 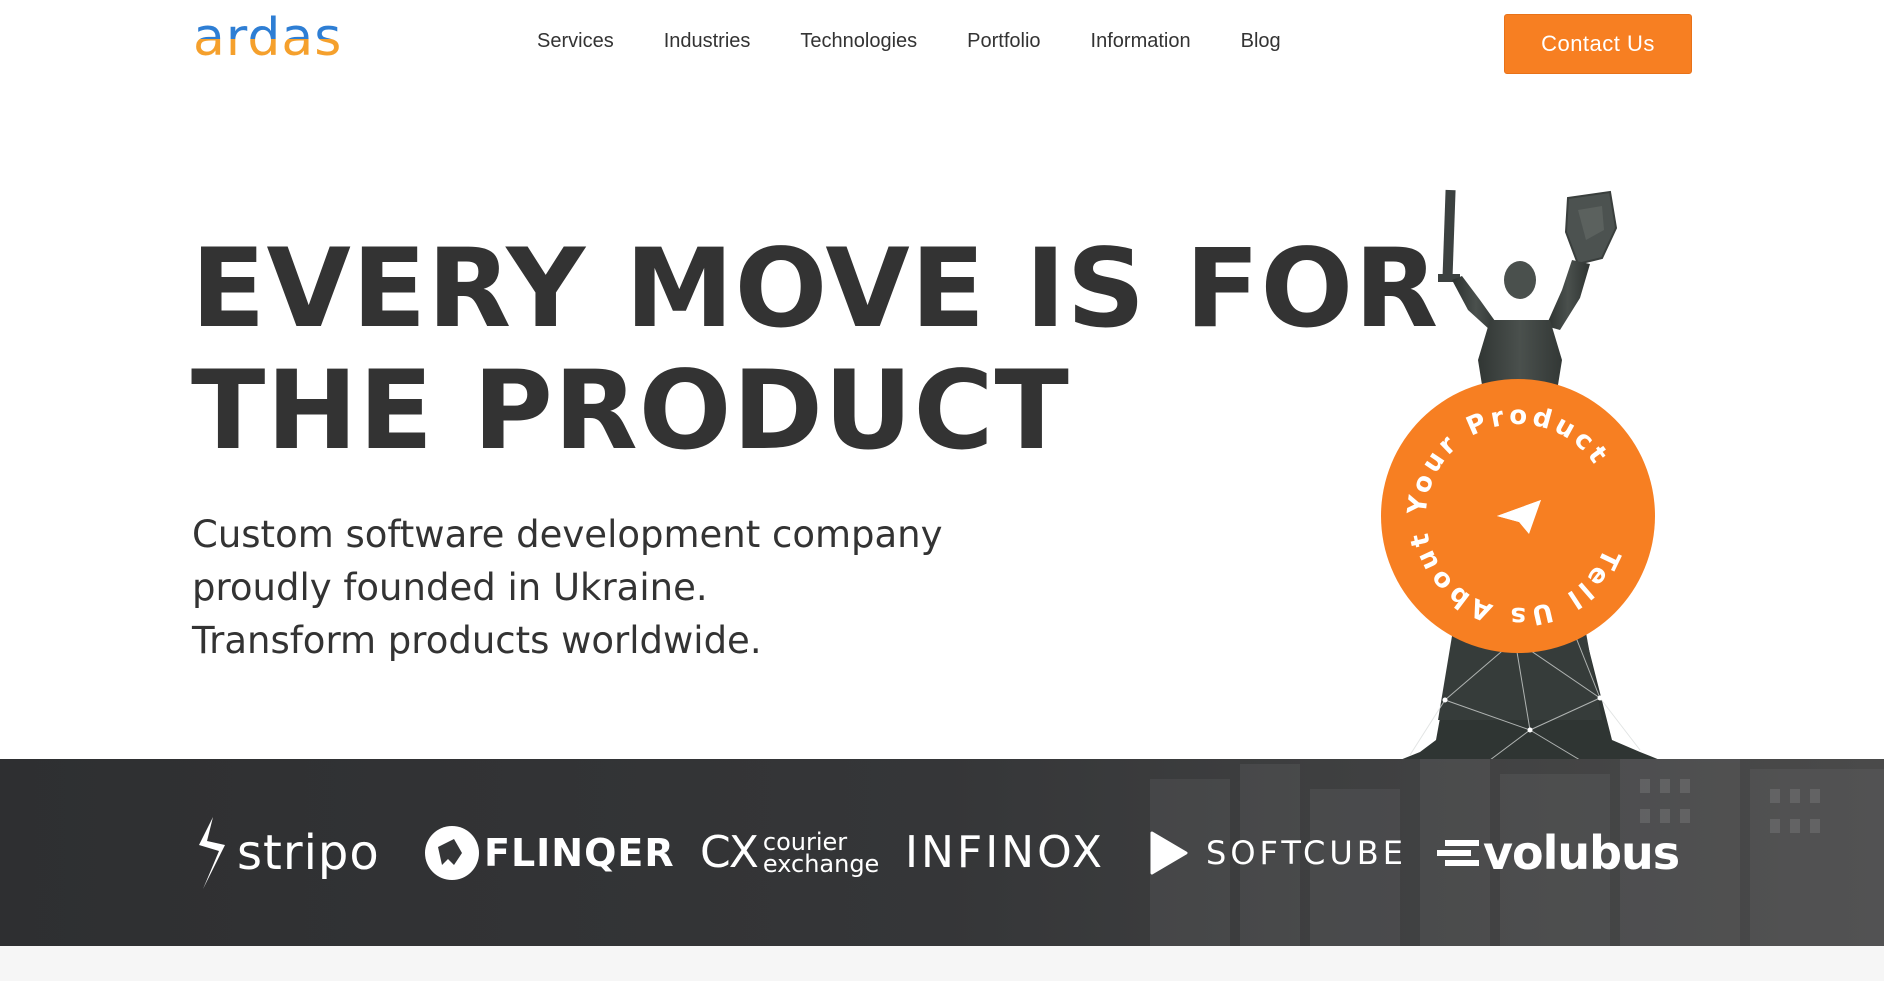 I want to click on ardas-logo: ardas, so click(x=267, y=38).